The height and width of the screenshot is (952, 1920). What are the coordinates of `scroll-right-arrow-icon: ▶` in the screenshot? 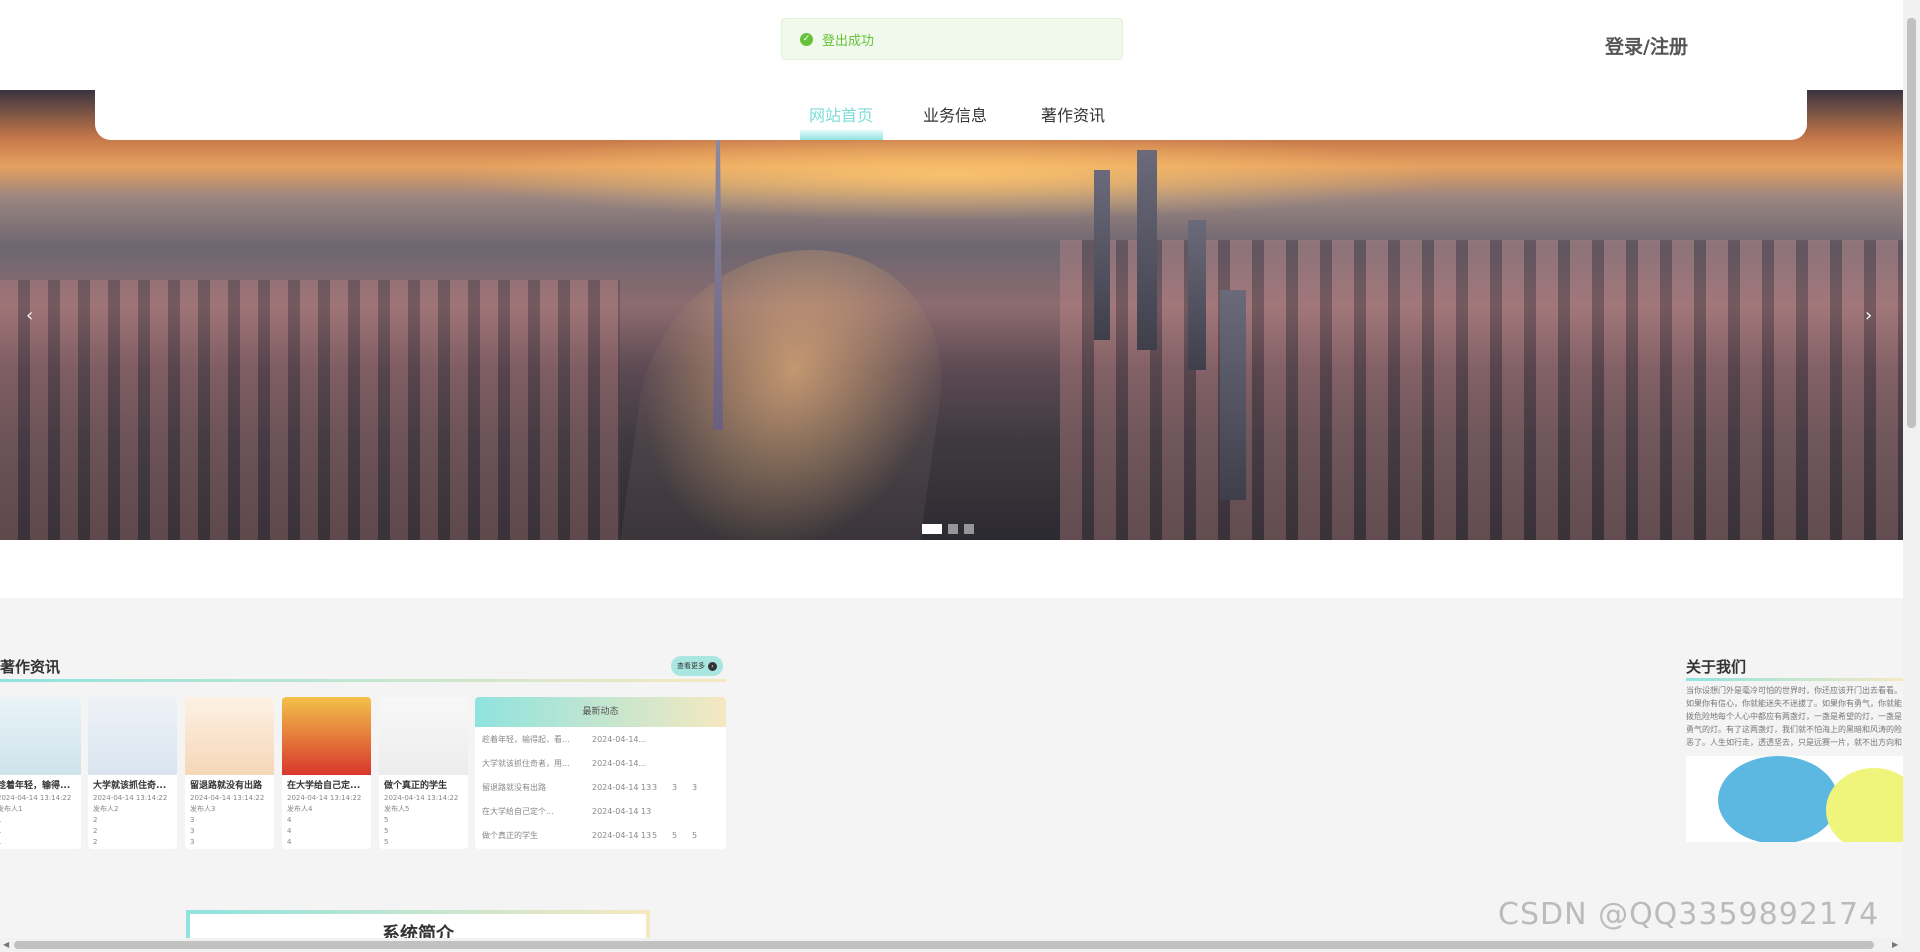 It's located at (1895, 944).